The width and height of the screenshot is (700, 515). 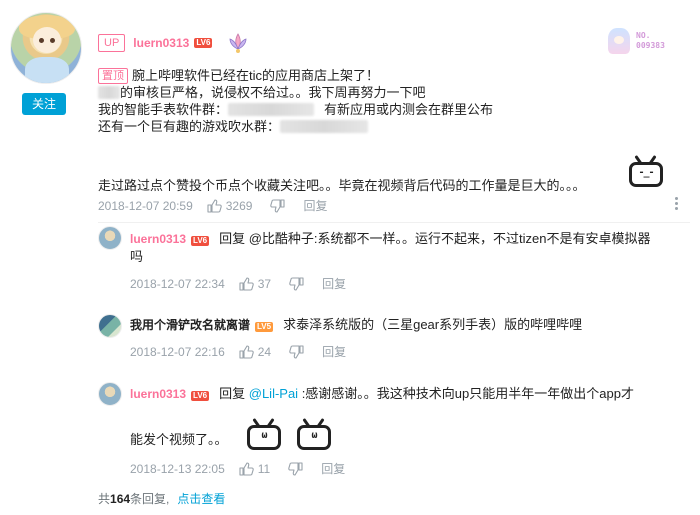 I want to click on comment-header: UP luern0313 LV6, so click(x=174, y=43).